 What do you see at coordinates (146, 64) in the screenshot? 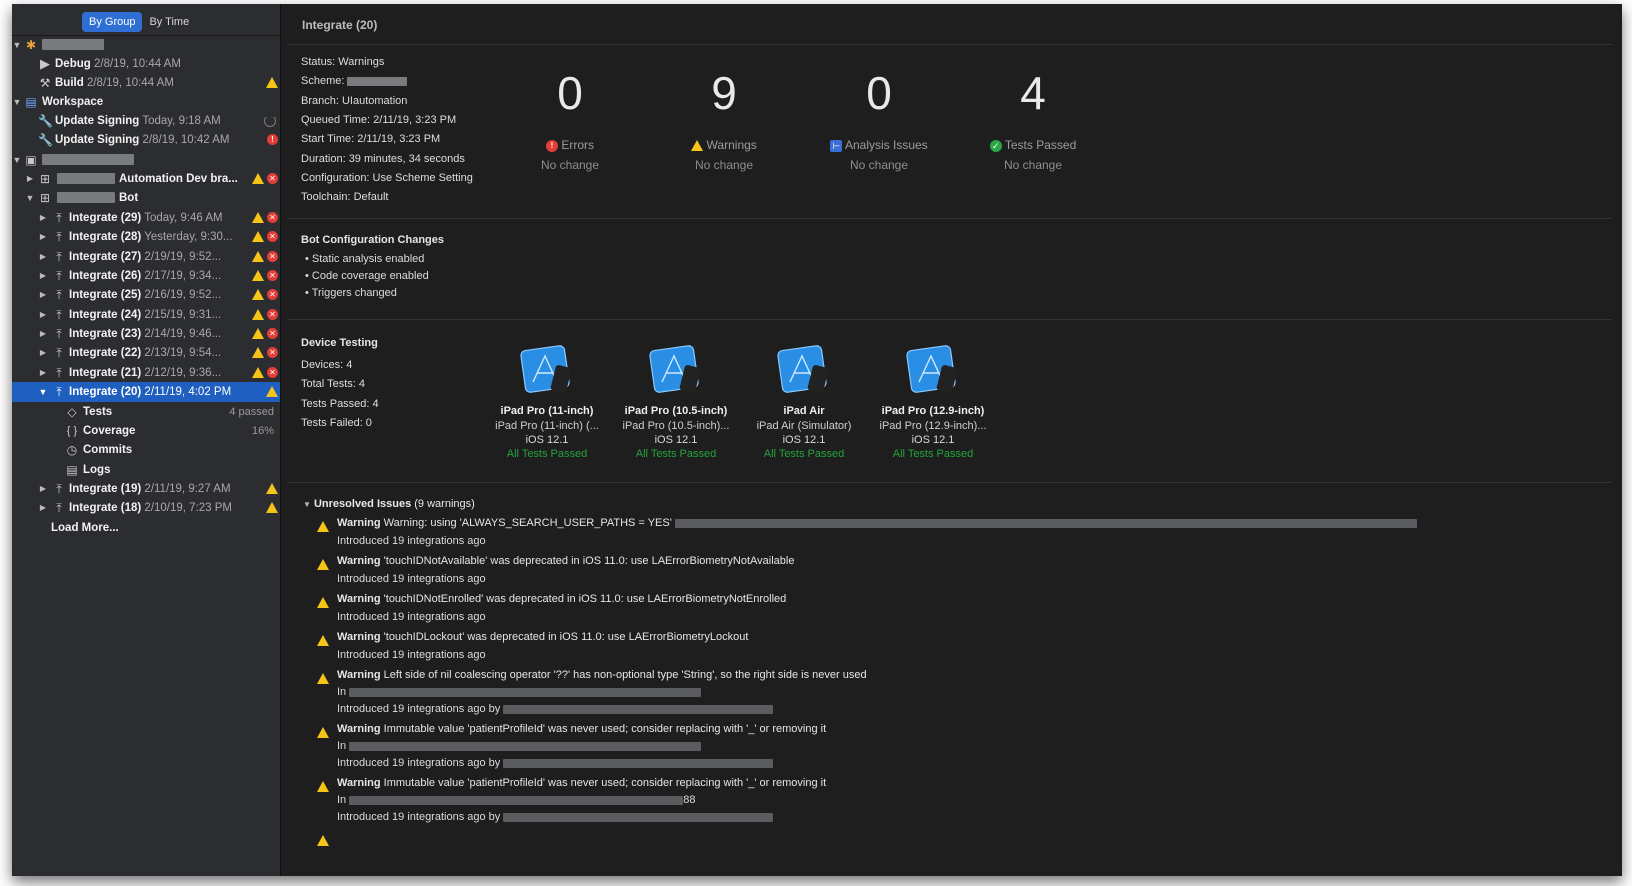
I see `debug-row: ▶ Debug 2/8/19, 10:44 AM` at bounding box center [146, 64].